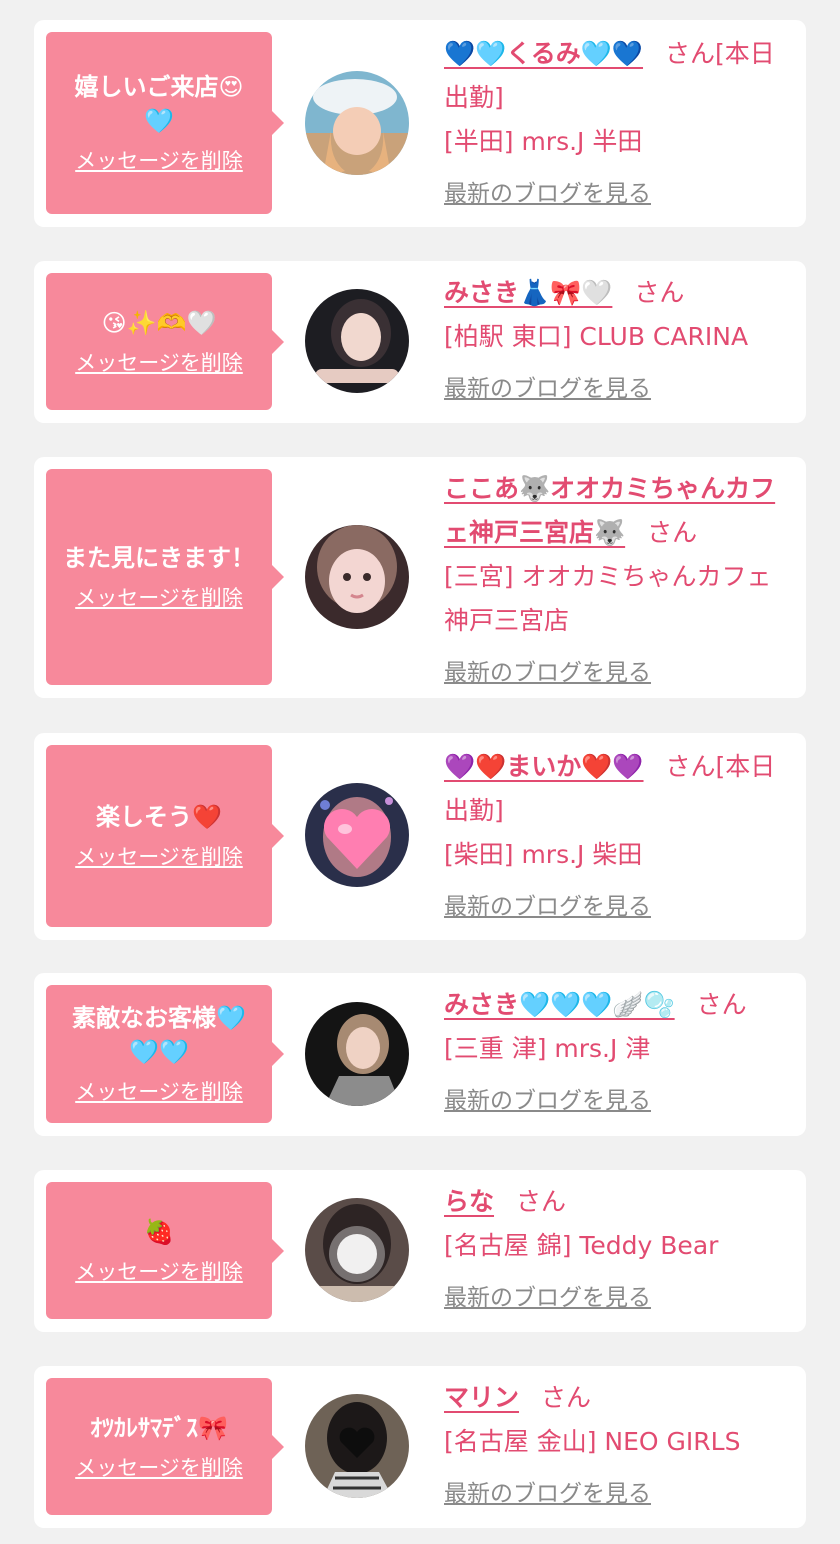  I want to click on shop-text: [柴田] mrs.J 柴田, so click(543, 854).